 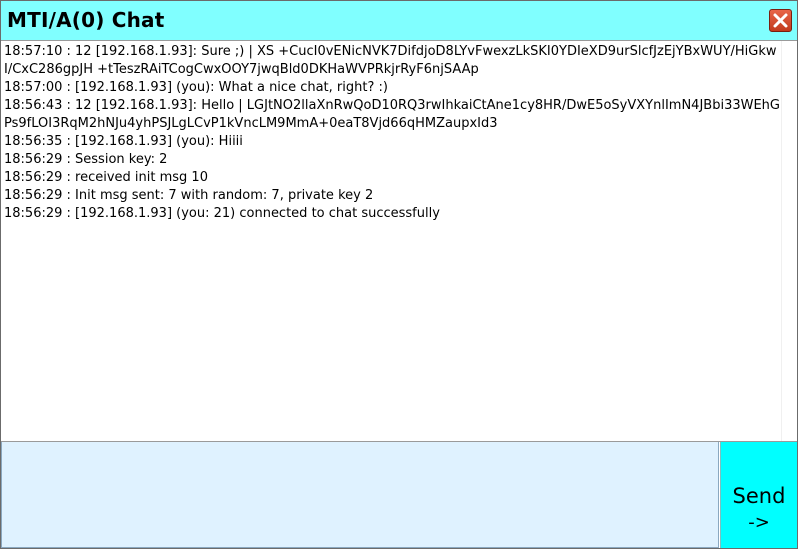 What do you see at coordinates (86, 159) in the screenshot?
I see `chat-message: 18:56:29 : Session key: 2` at bounding box center [86, 159].